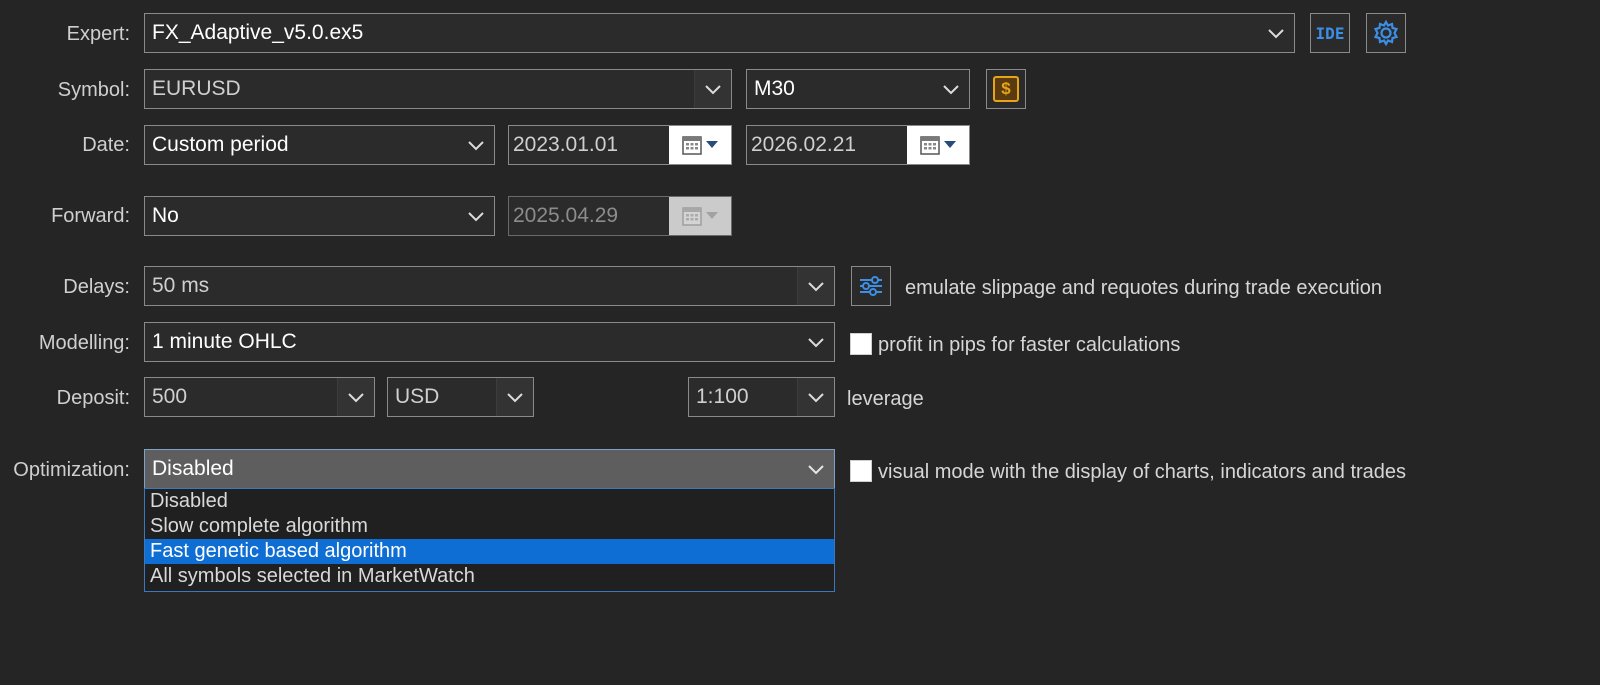 Image resolution: width=1600 pixels, height=685 pixels. I want to click on leverage-value: 1:100, so click(722, 396).